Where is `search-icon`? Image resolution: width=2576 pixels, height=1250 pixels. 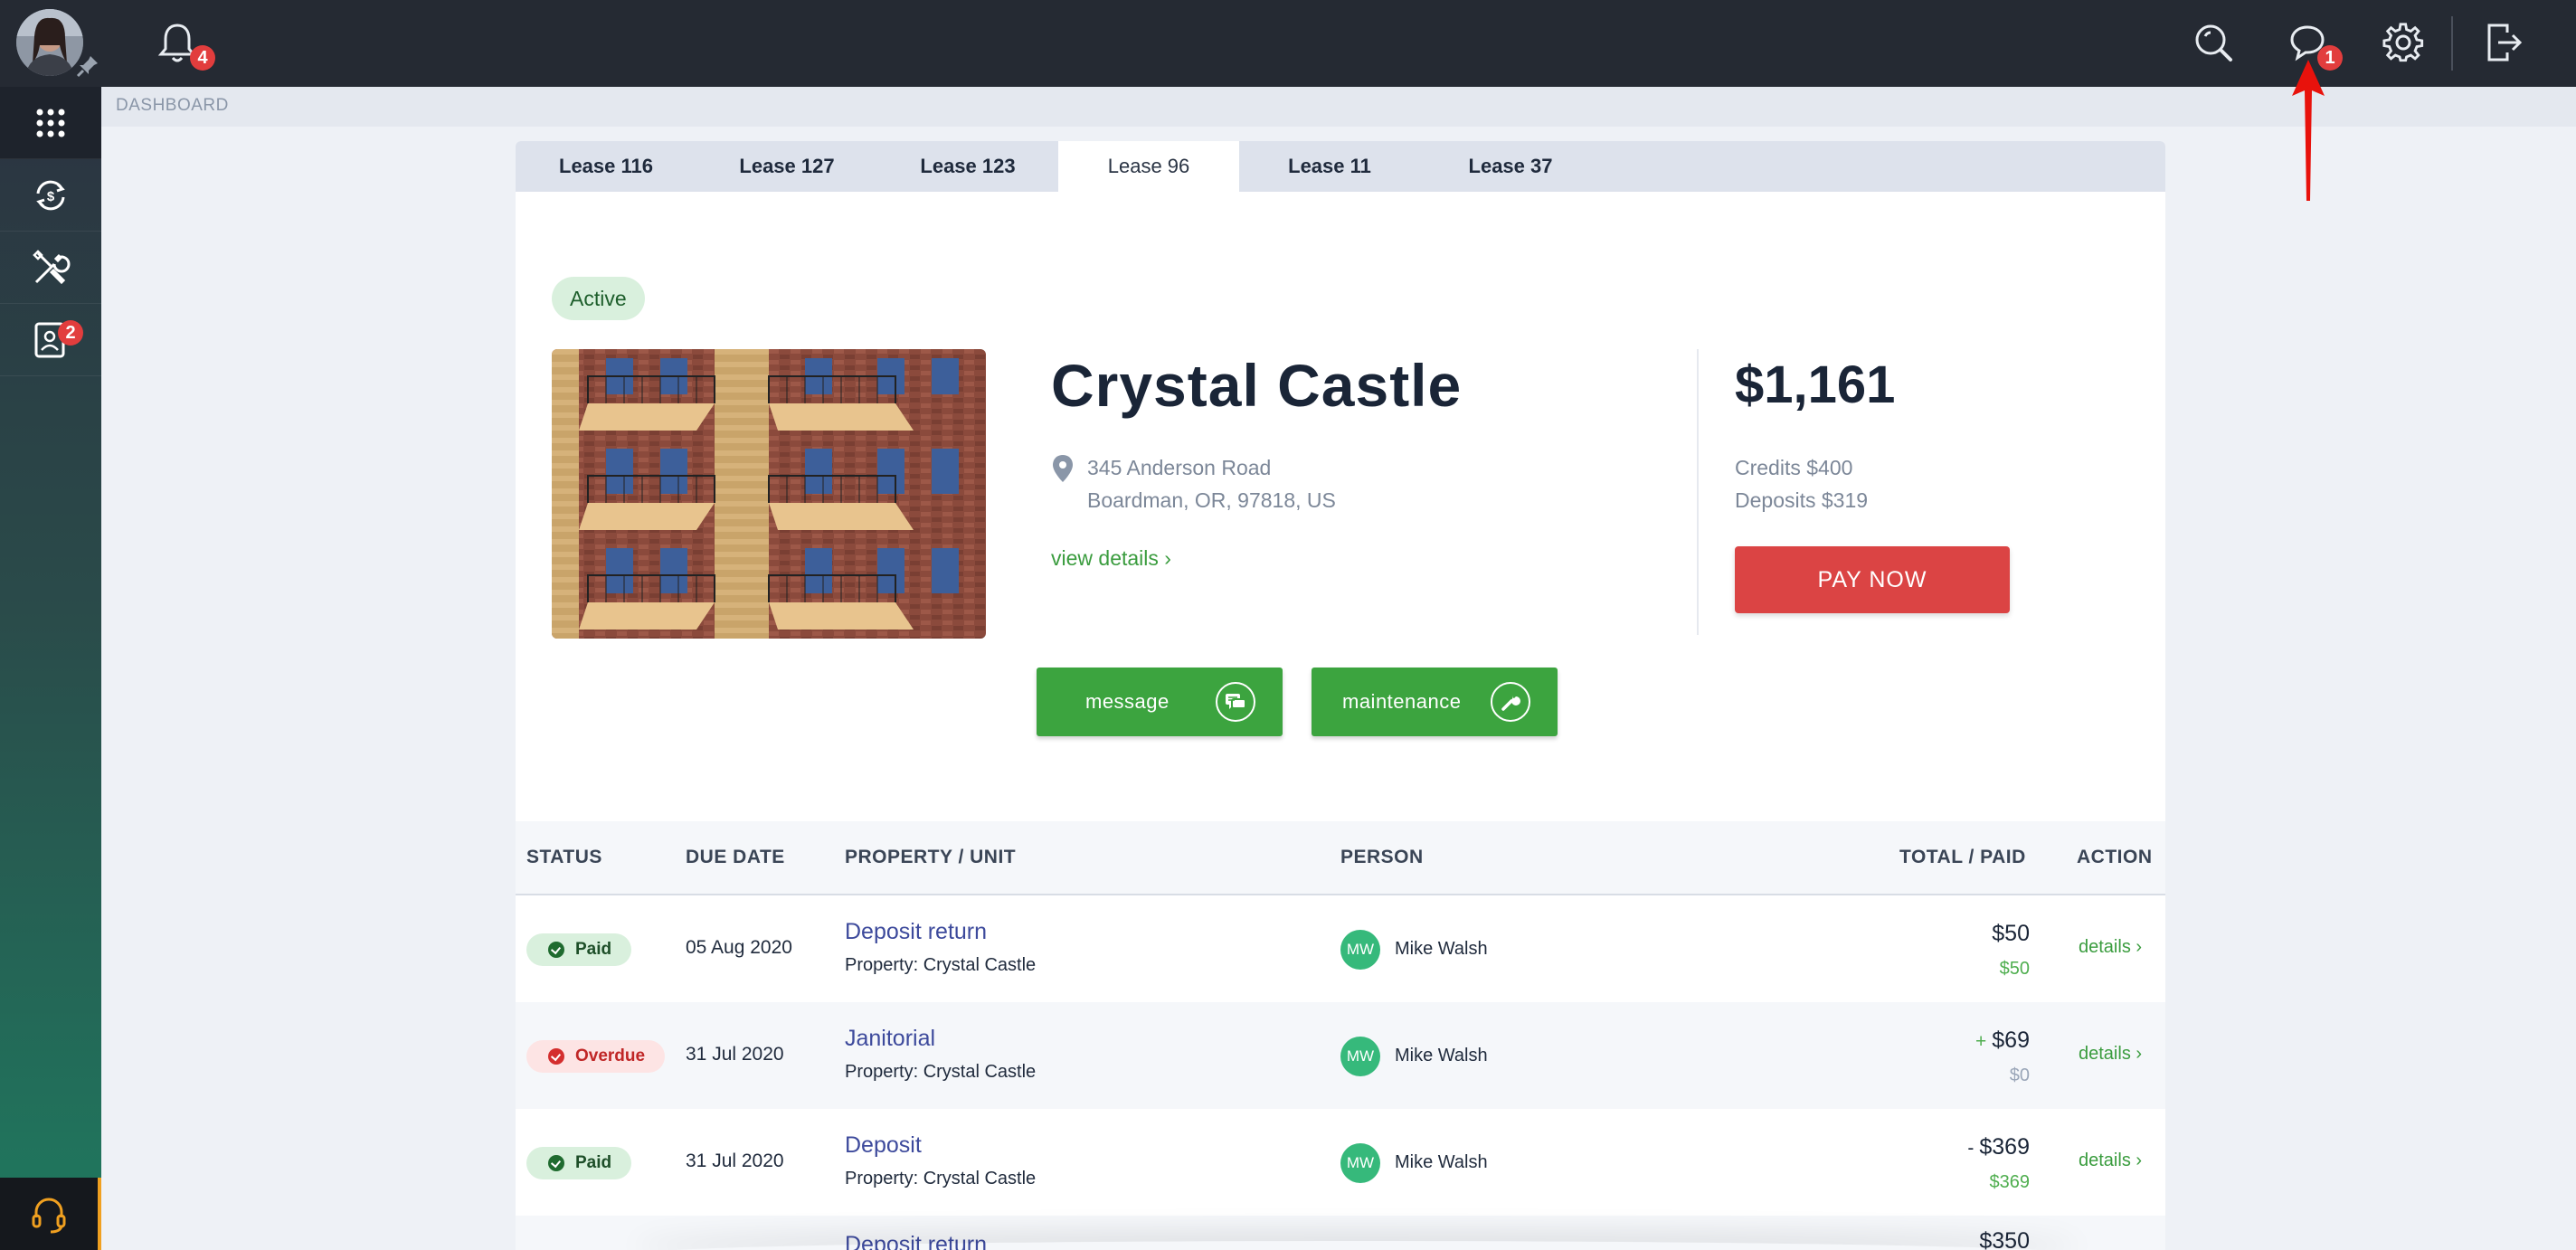
search-icon is located at coordinates (2213, 42).